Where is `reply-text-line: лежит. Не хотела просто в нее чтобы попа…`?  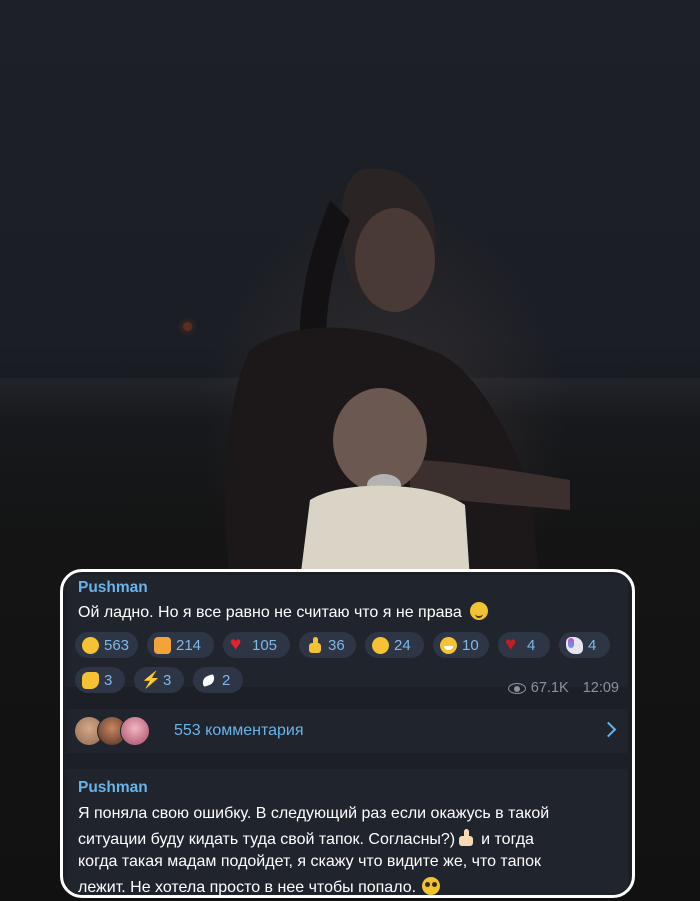
reply-text-line: лежит. Не хотела просто в нее чтобы попа… is located at coordinates (259, 886).